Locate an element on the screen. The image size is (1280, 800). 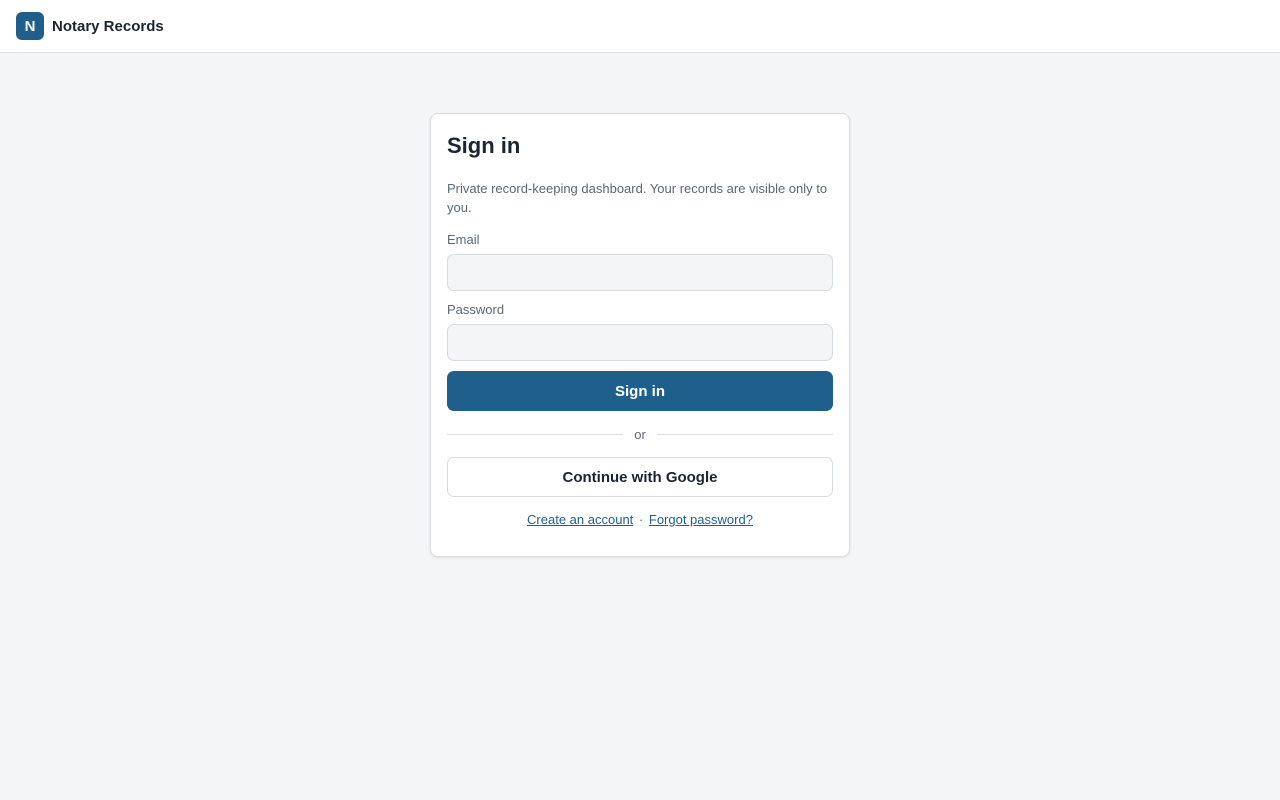
sign-in-button: Sign in is located at coordinates (640, 391).